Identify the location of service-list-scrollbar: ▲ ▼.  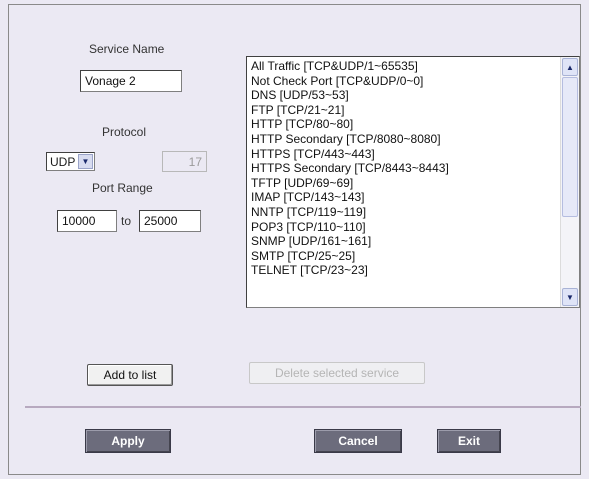
(569, 182).